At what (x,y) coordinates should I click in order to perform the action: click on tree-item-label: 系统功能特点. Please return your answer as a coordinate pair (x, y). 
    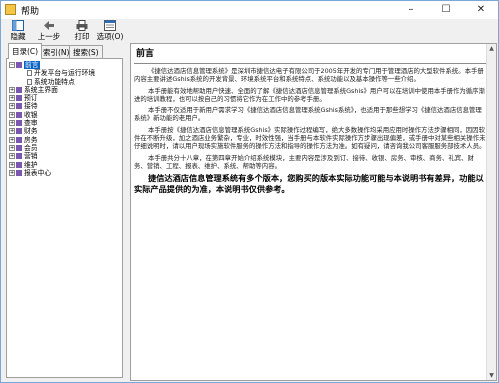
    Looking at the image, I should click on (54, 81).